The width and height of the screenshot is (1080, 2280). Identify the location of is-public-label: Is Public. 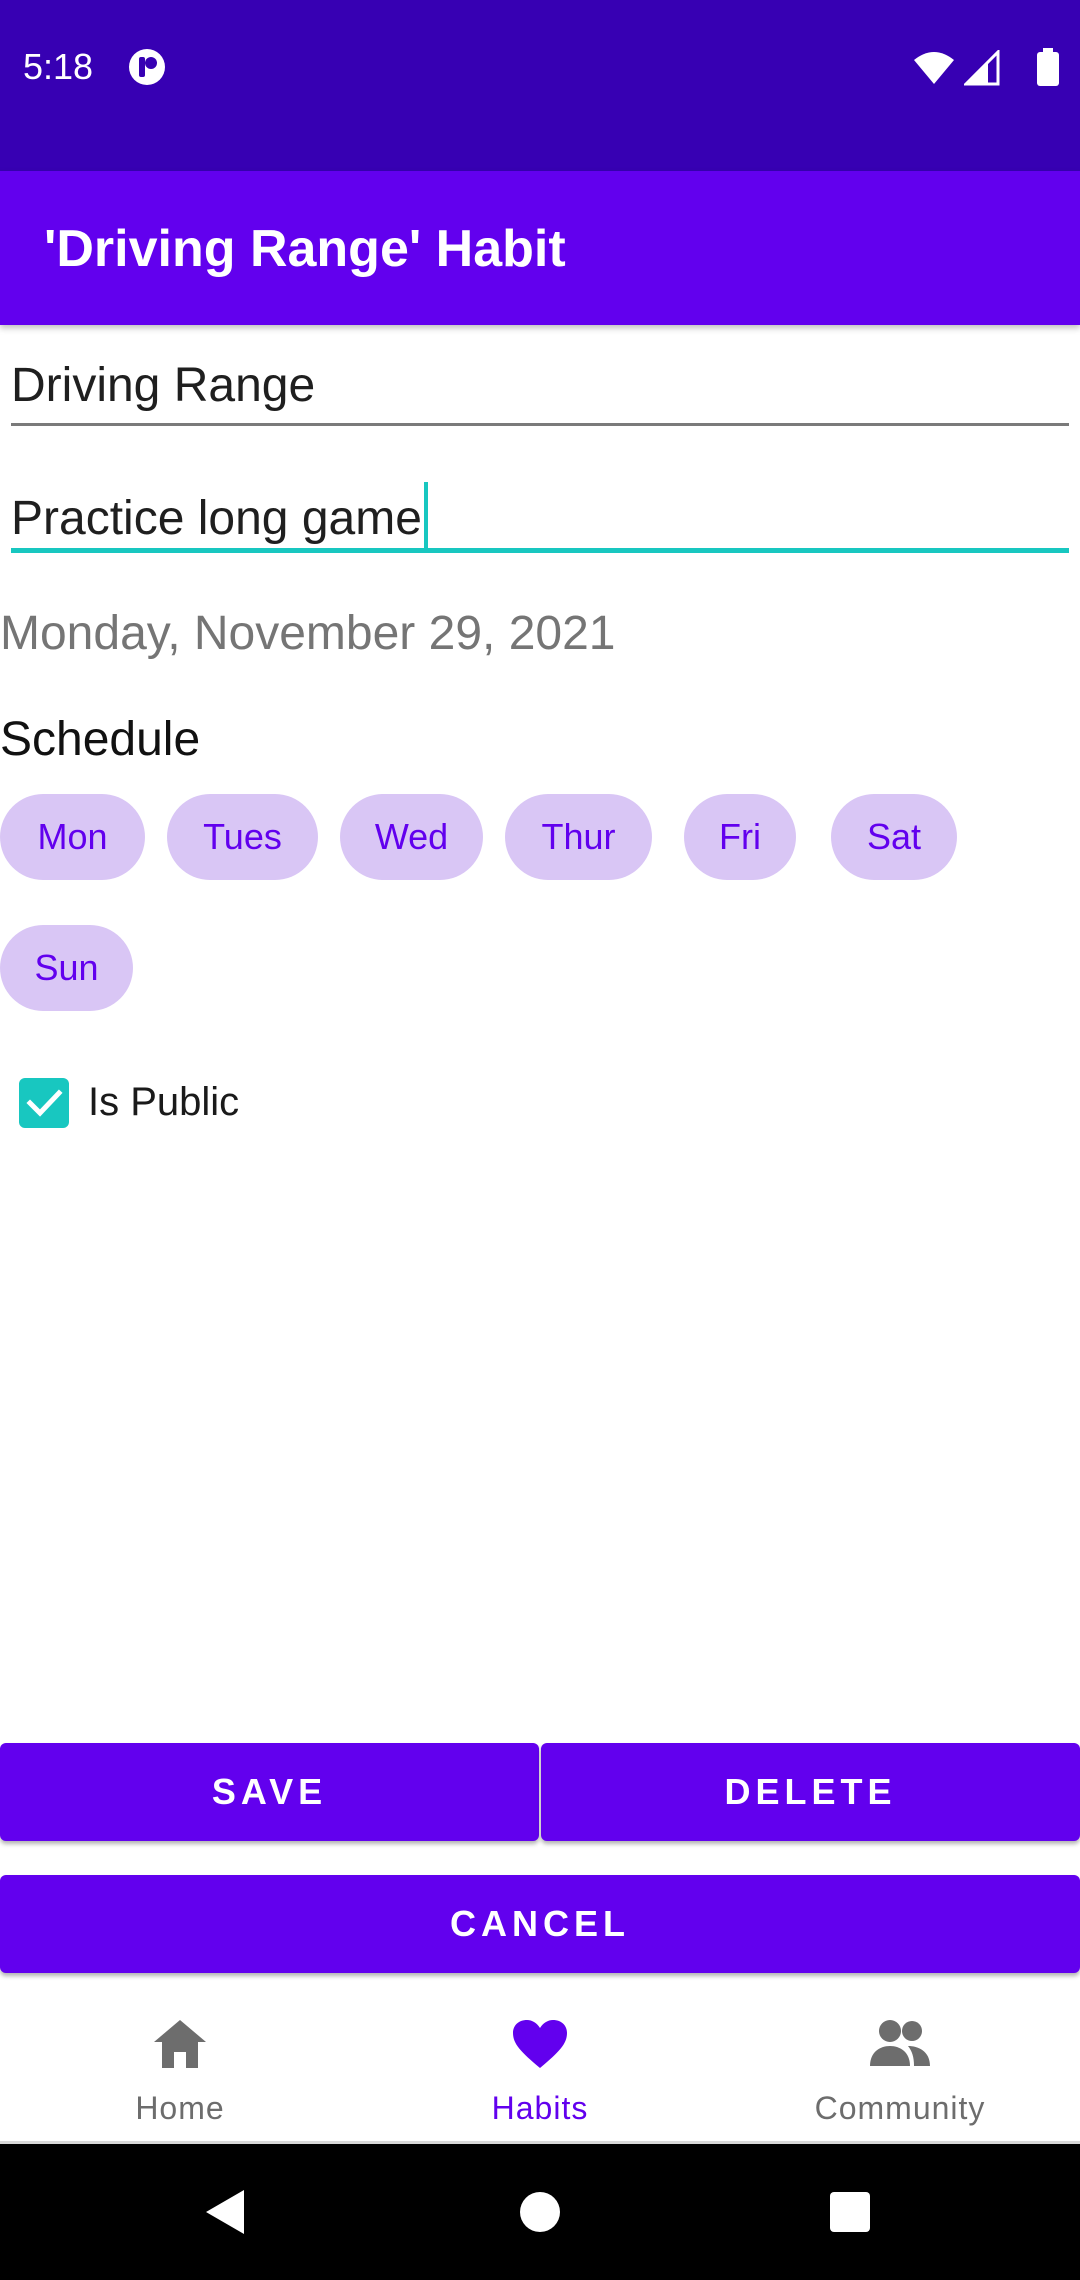
(163, 1102).